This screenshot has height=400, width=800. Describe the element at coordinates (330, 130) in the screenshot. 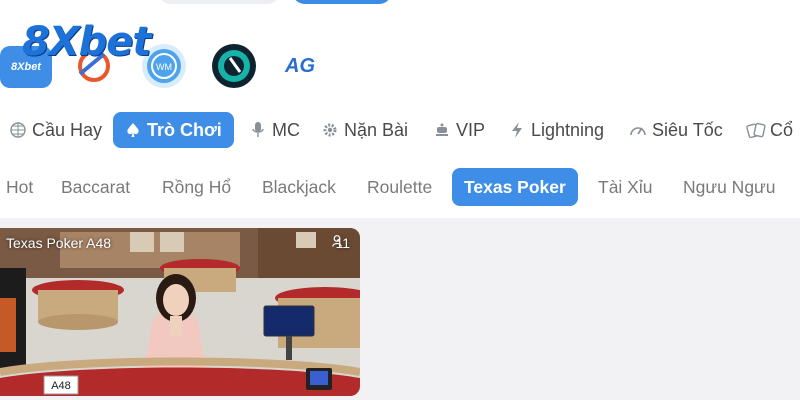

I see `gear-icon` at that location.